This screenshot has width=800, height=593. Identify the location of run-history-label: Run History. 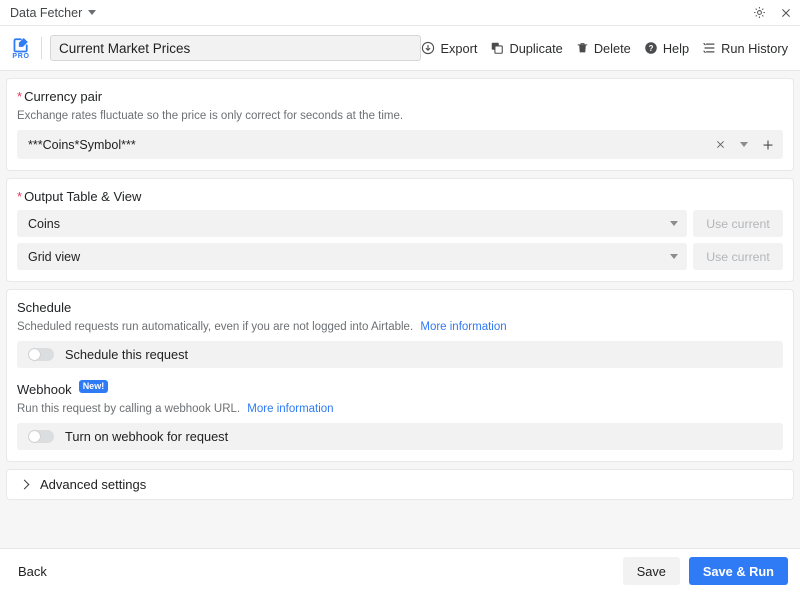
(754, 48).